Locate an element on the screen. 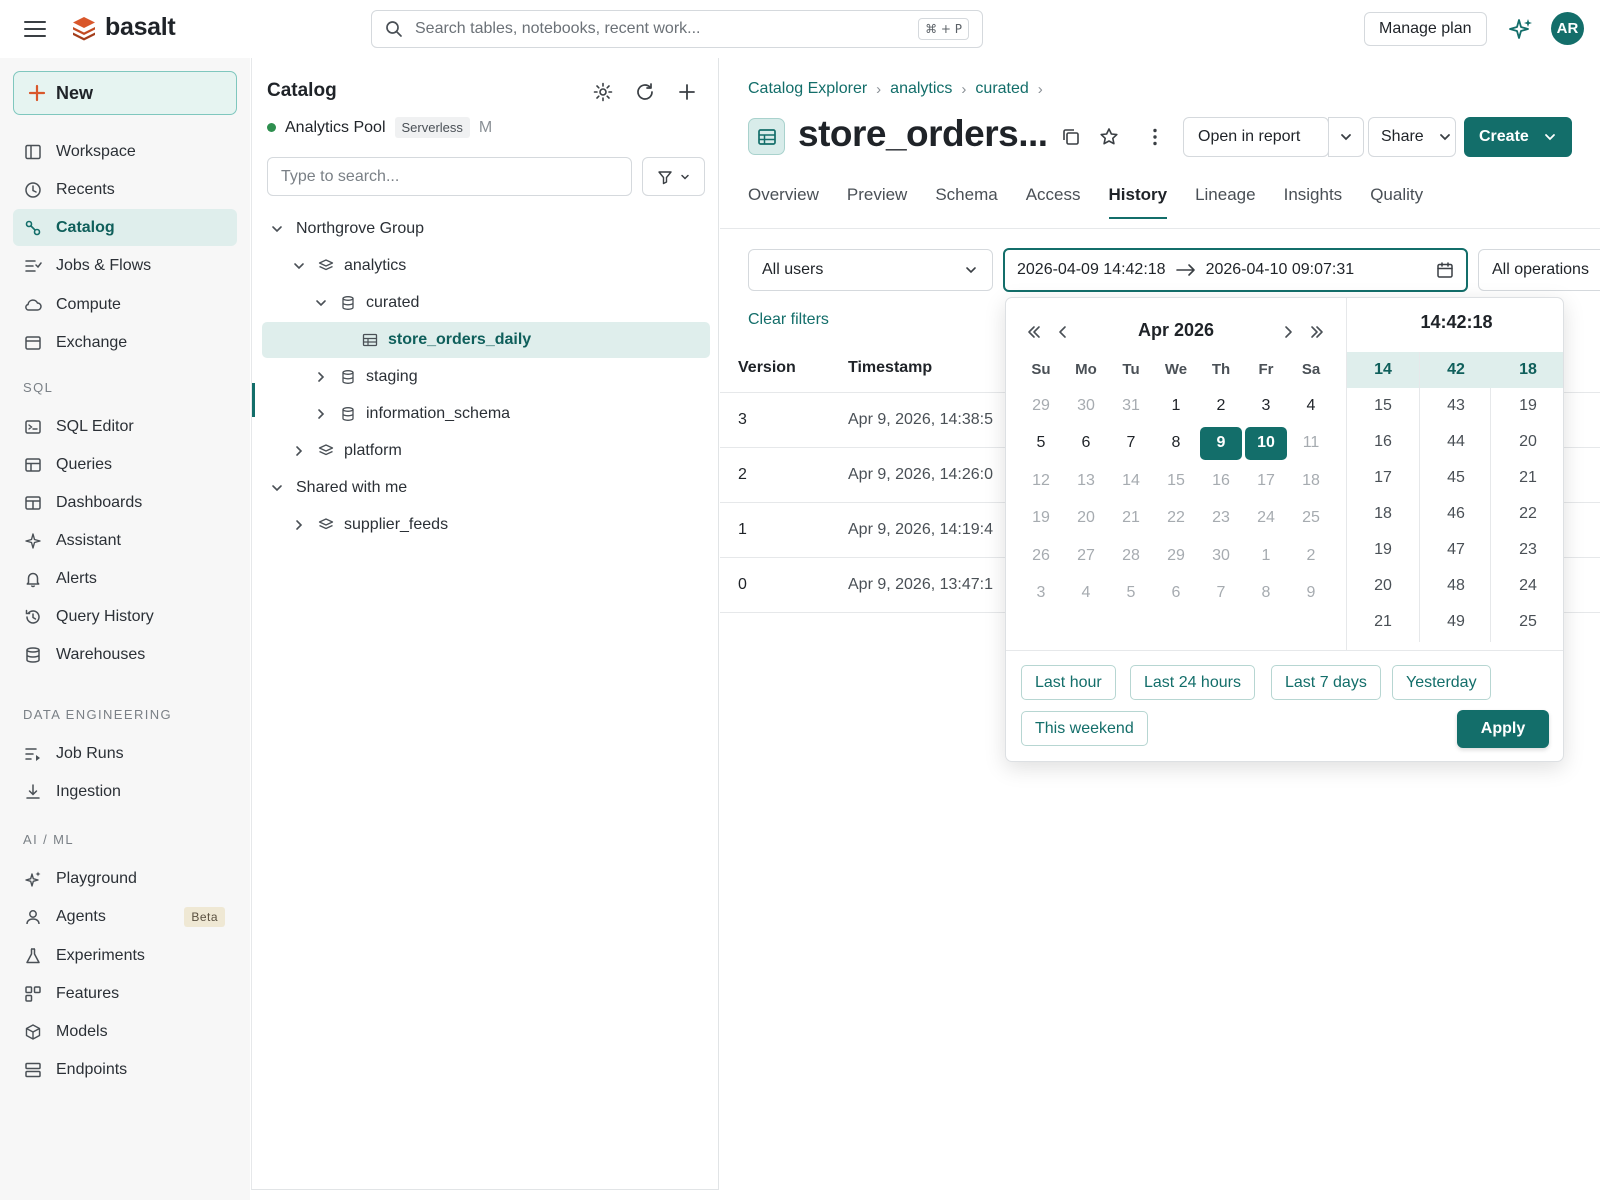  sidebar-item-playground: Playground is located at coordinates (125, 878).